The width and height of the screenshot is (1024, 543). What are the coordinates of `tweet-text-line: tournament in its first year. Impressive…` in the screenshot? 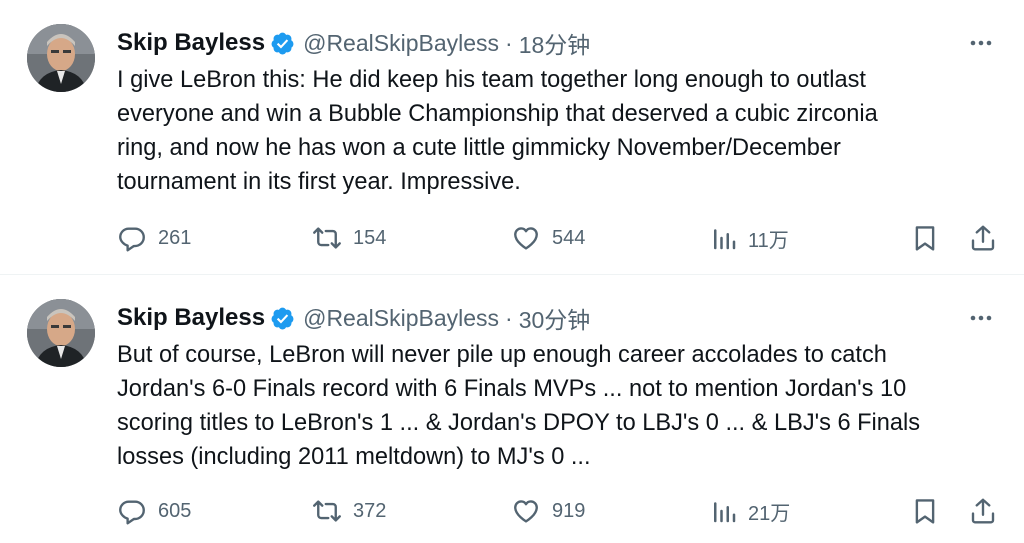 It's located at (319, 182).